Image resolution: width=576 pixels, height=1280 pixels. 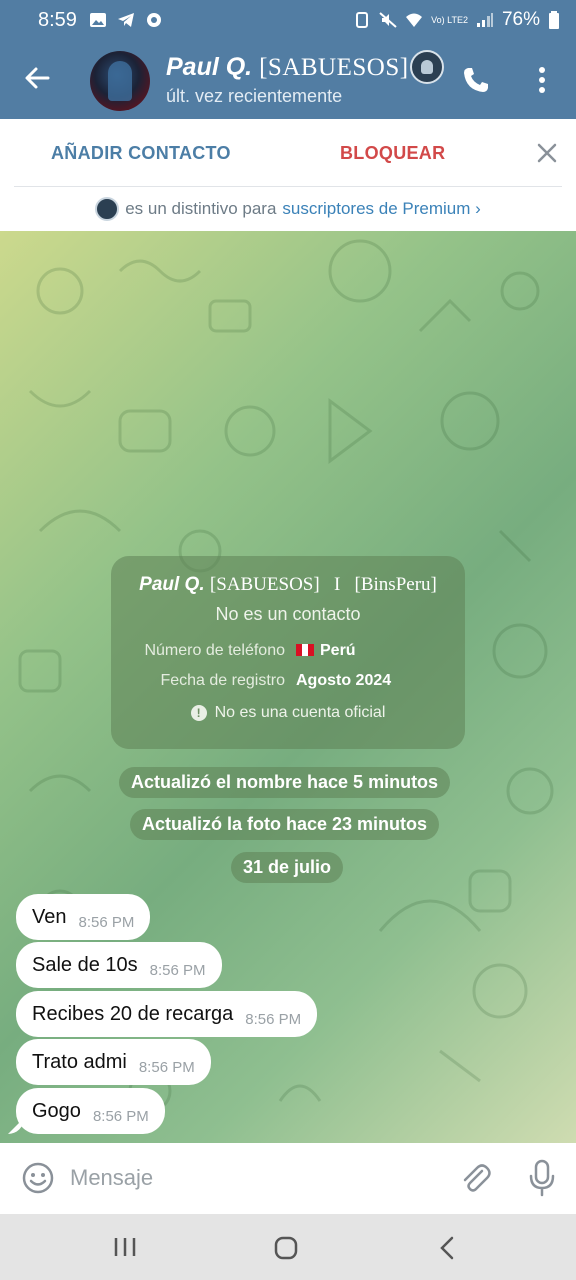 What do you see at coordinates (198, 713) in the screenshot?
I see `warning-icon: !` at bounding box center [198, 713].